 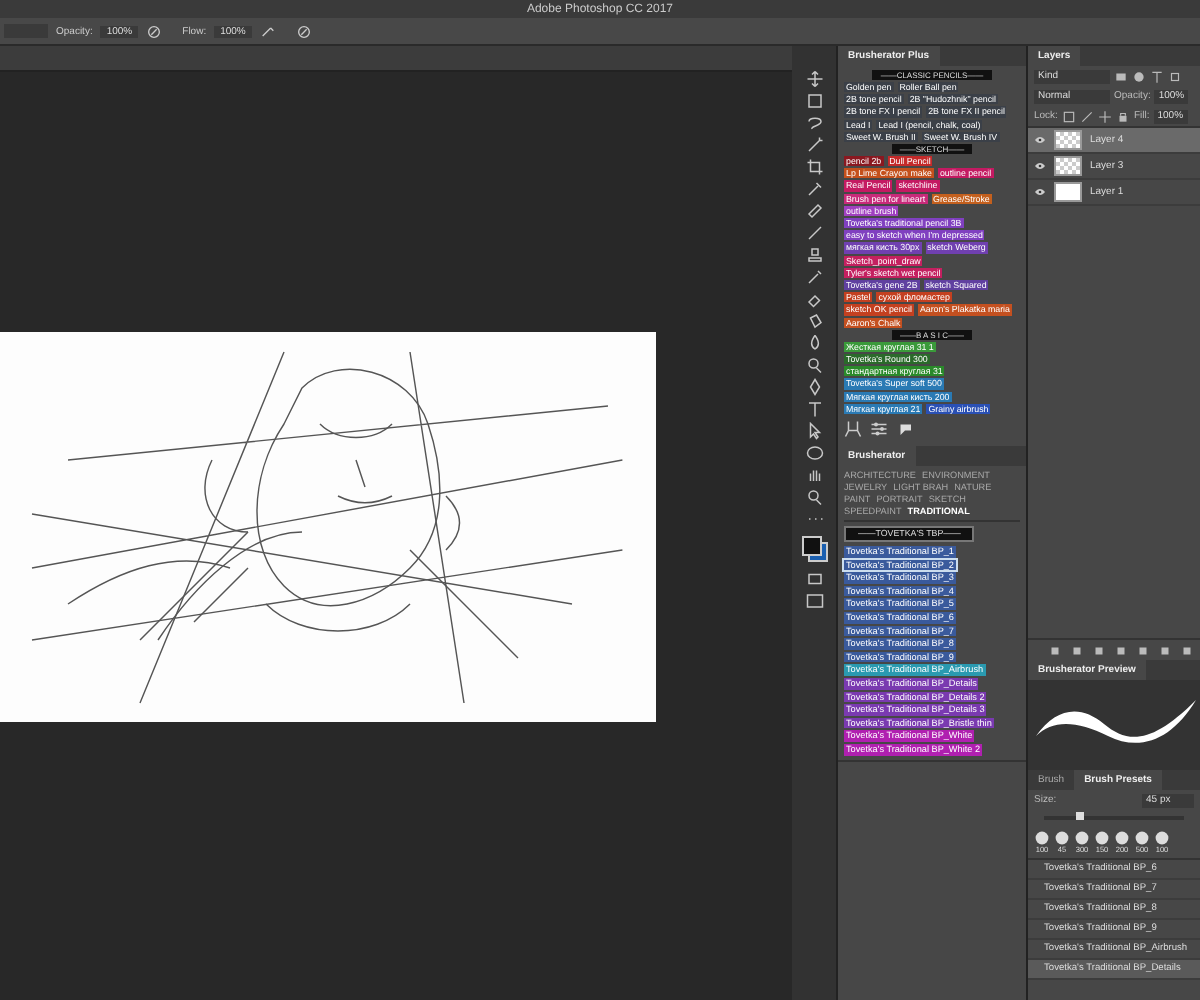 What do you see at coordinates (814, 79) in the screenshot?
I see `move-icon` at bounding box center [814, 79].